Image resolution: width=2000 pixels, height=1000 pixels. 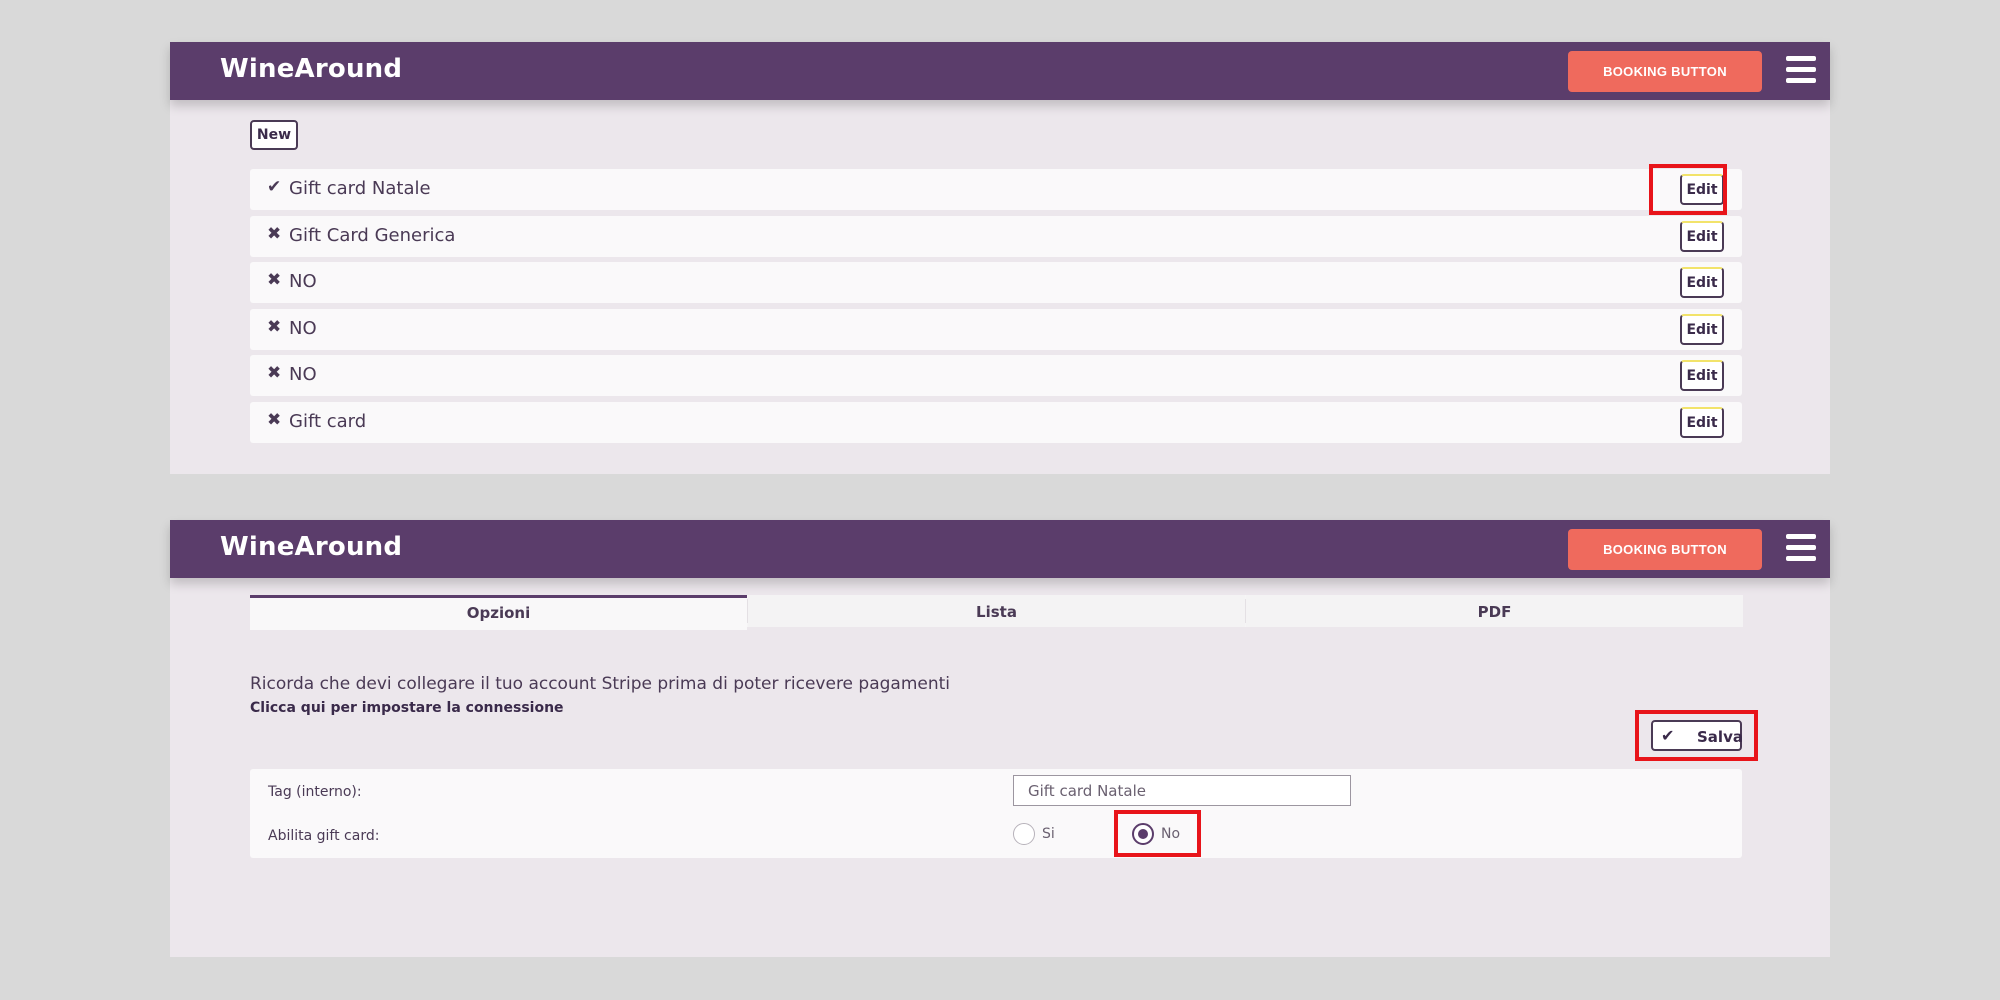 I want to click on tab-pdf: PDF, so click(x=1494, y=611).